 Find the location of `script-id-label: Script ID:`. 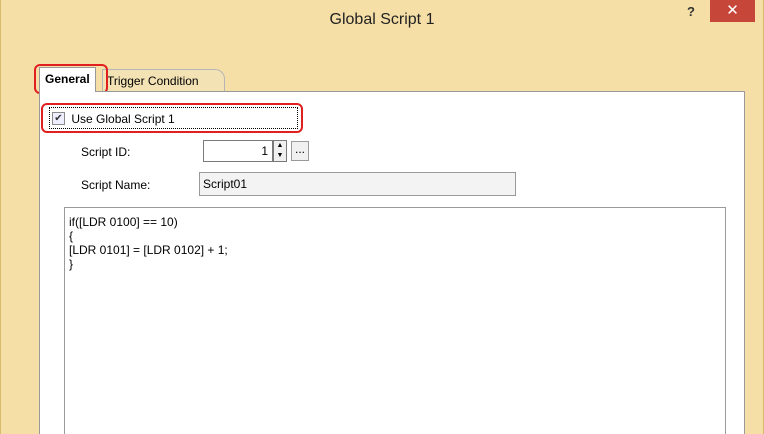

script-id-label: Script ID: is located at coordinates (106, 152).